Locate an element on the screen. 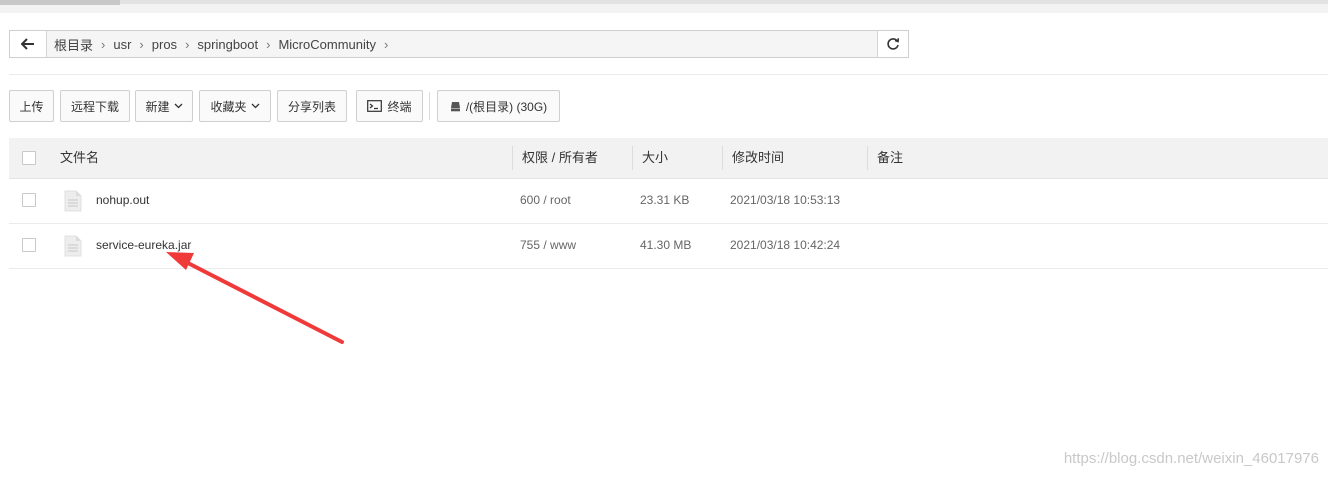 This screenshot has width=1328, height=477. toolbar-divider is located at coordinates (429, 106).